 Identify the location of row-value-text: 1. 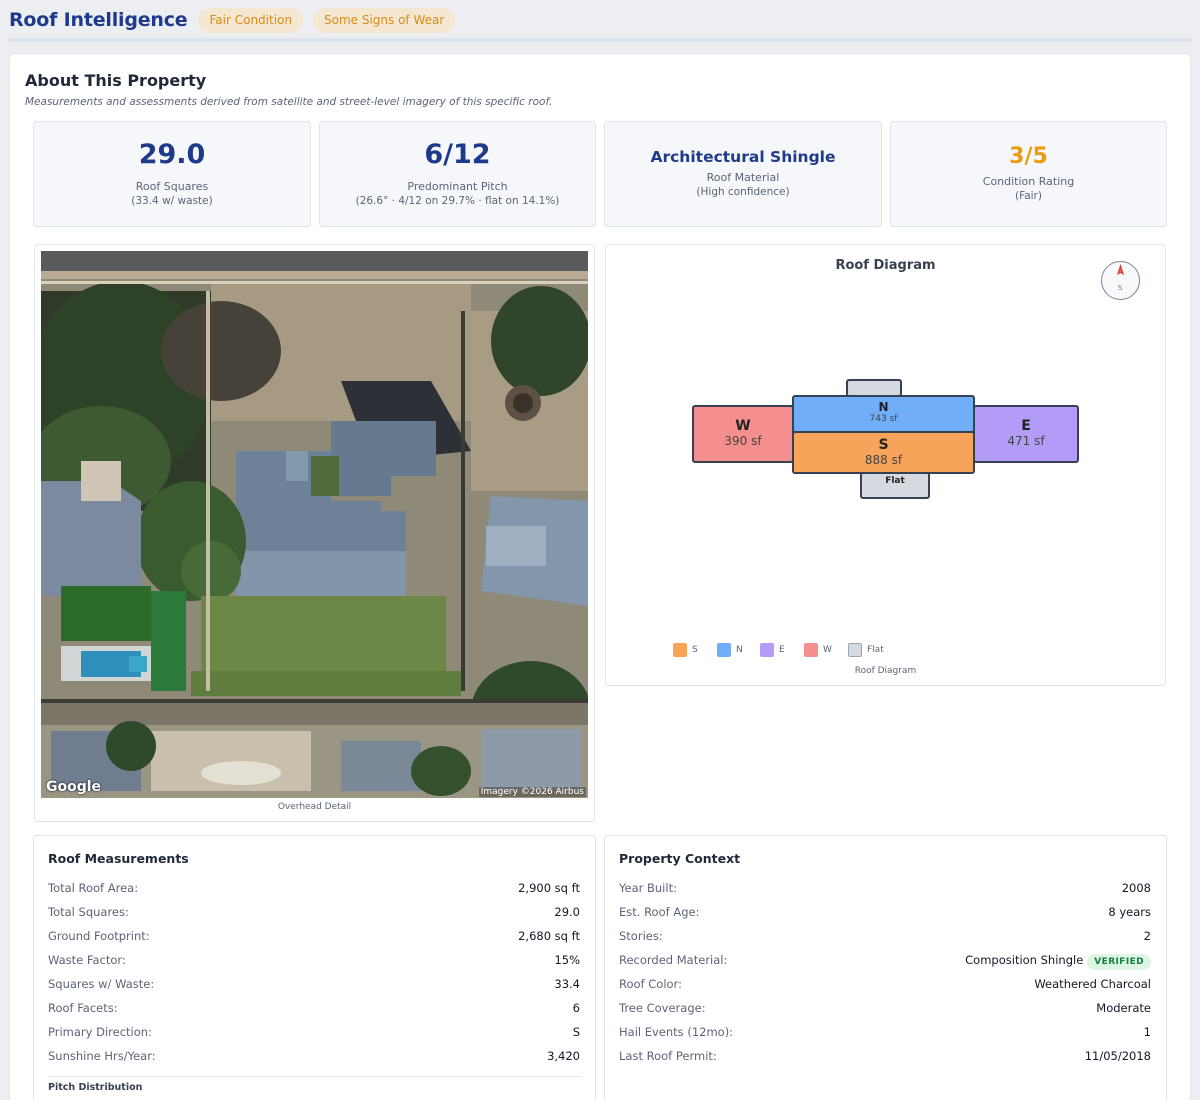
(1147, 1032).